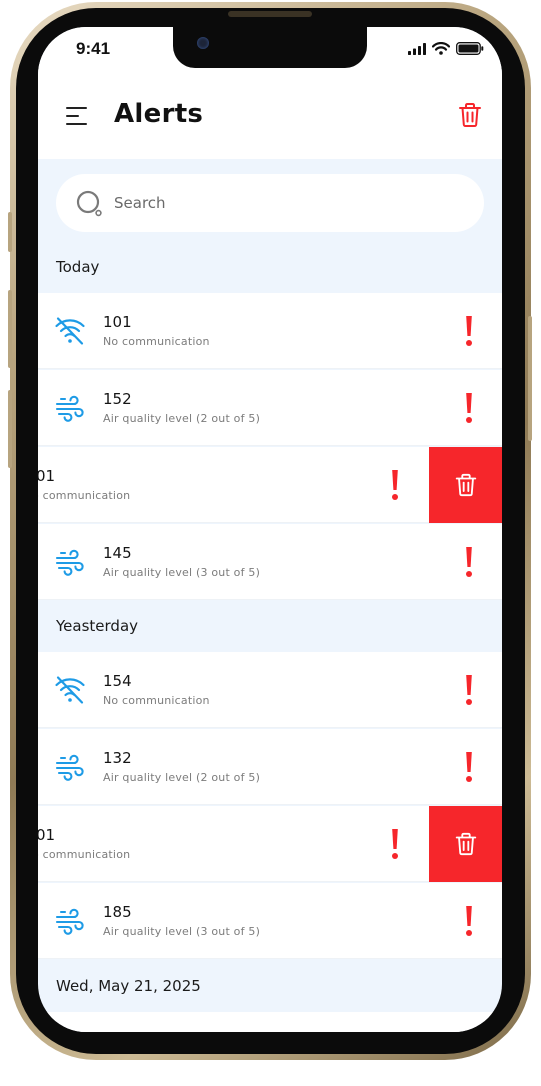 This screenshot has height=1086, width=541. I want to click on alert-row: 185 Air quality level (3 out of 5), so click(270, 921).